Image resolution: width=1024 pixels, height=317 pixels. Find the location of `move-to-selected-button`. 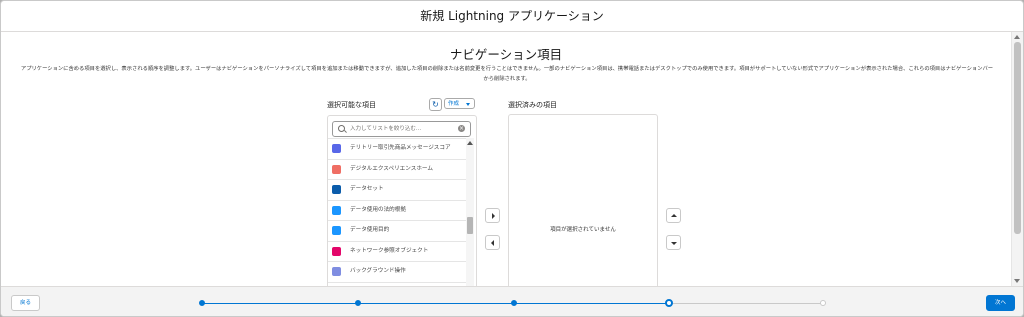

move-to-selected-button is located at coordinates (492, 215).